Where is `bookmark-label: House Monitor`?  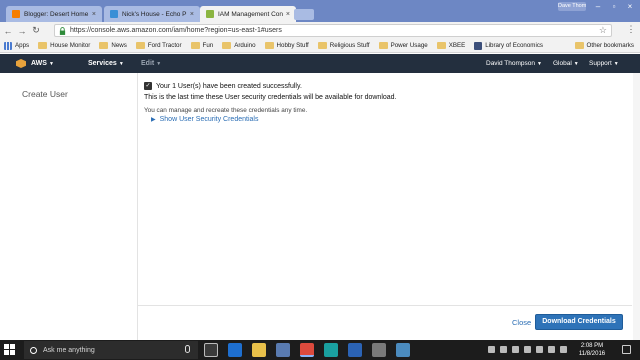 bookmark-label: House Monitor is located at coordinates (70, 45).